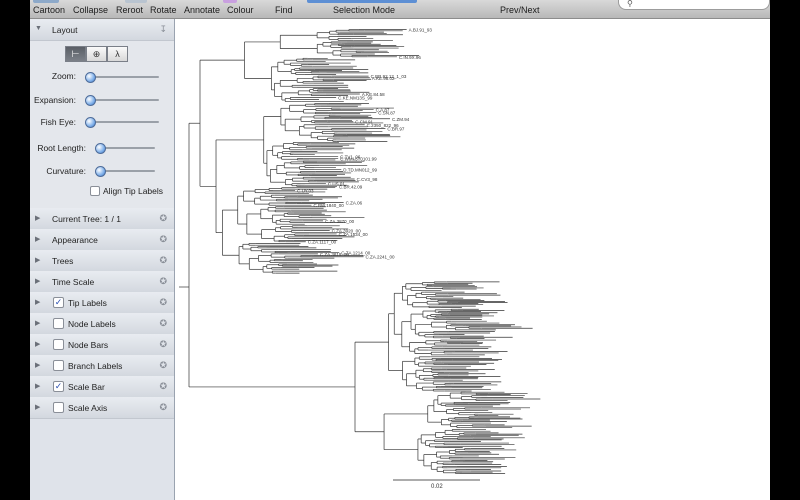 The width and height of the screenshot is (800, 500). Describe the element at coordinates (102, 240) in the screenshot. I see `appearance-panel: ▶ Appearance ✪` at that location.